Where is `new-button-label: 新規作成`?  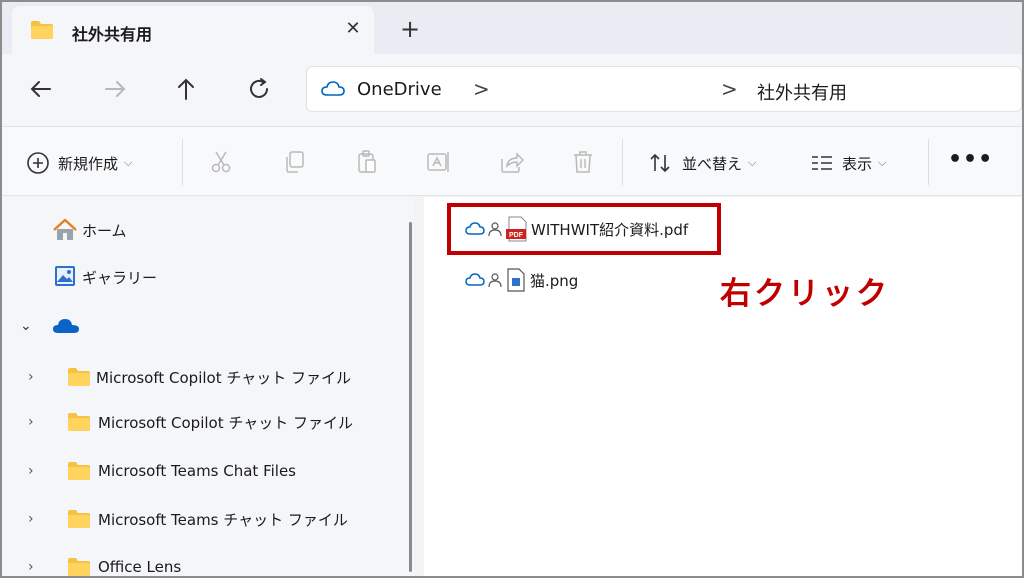
new-button-label: 新規作成 is located at coordinates (88, 163).